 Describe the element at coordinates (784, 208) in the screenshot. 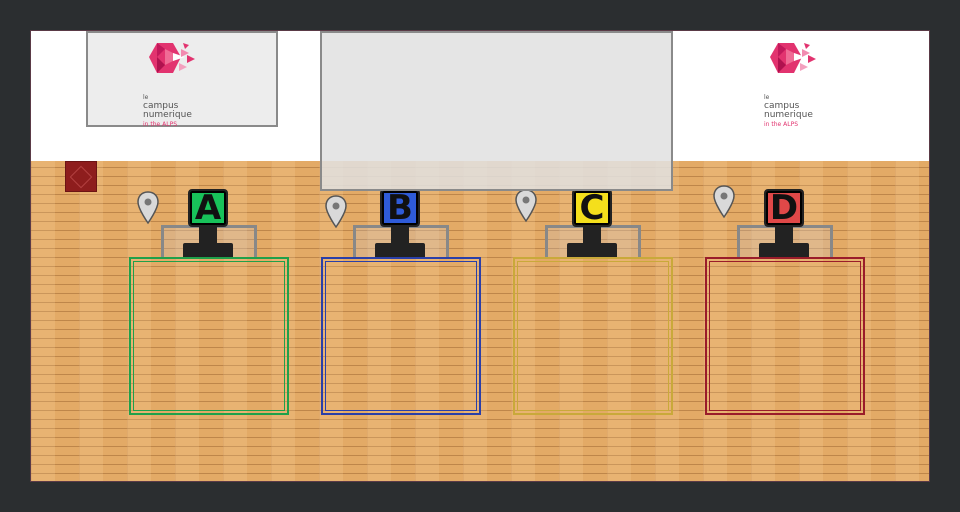

I see `station-letter-sign: D` at that location.